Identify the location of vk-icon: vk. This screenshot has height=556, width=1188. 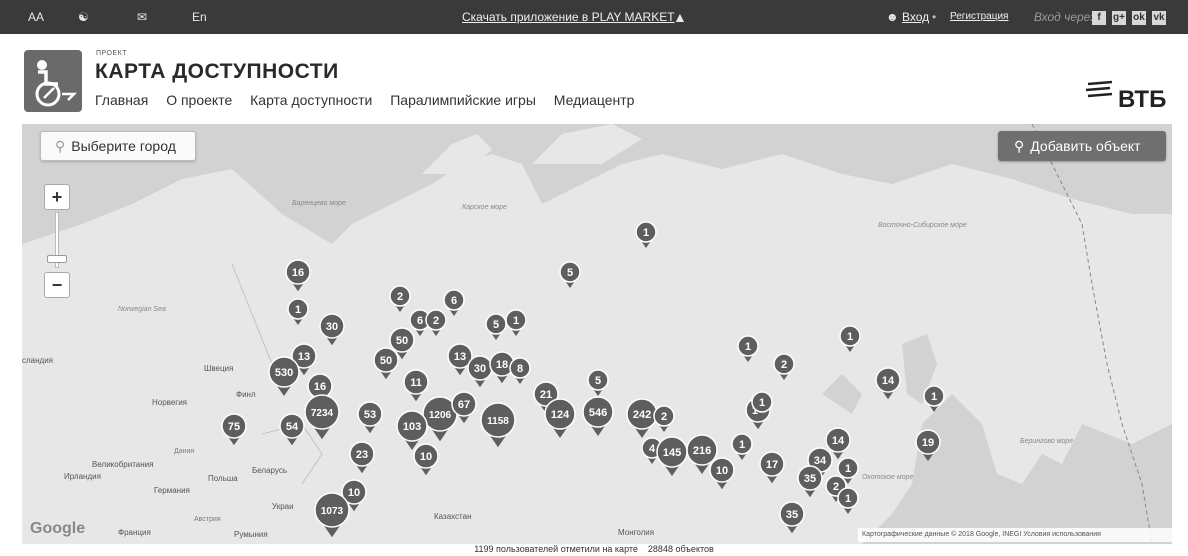
(1159, 17).